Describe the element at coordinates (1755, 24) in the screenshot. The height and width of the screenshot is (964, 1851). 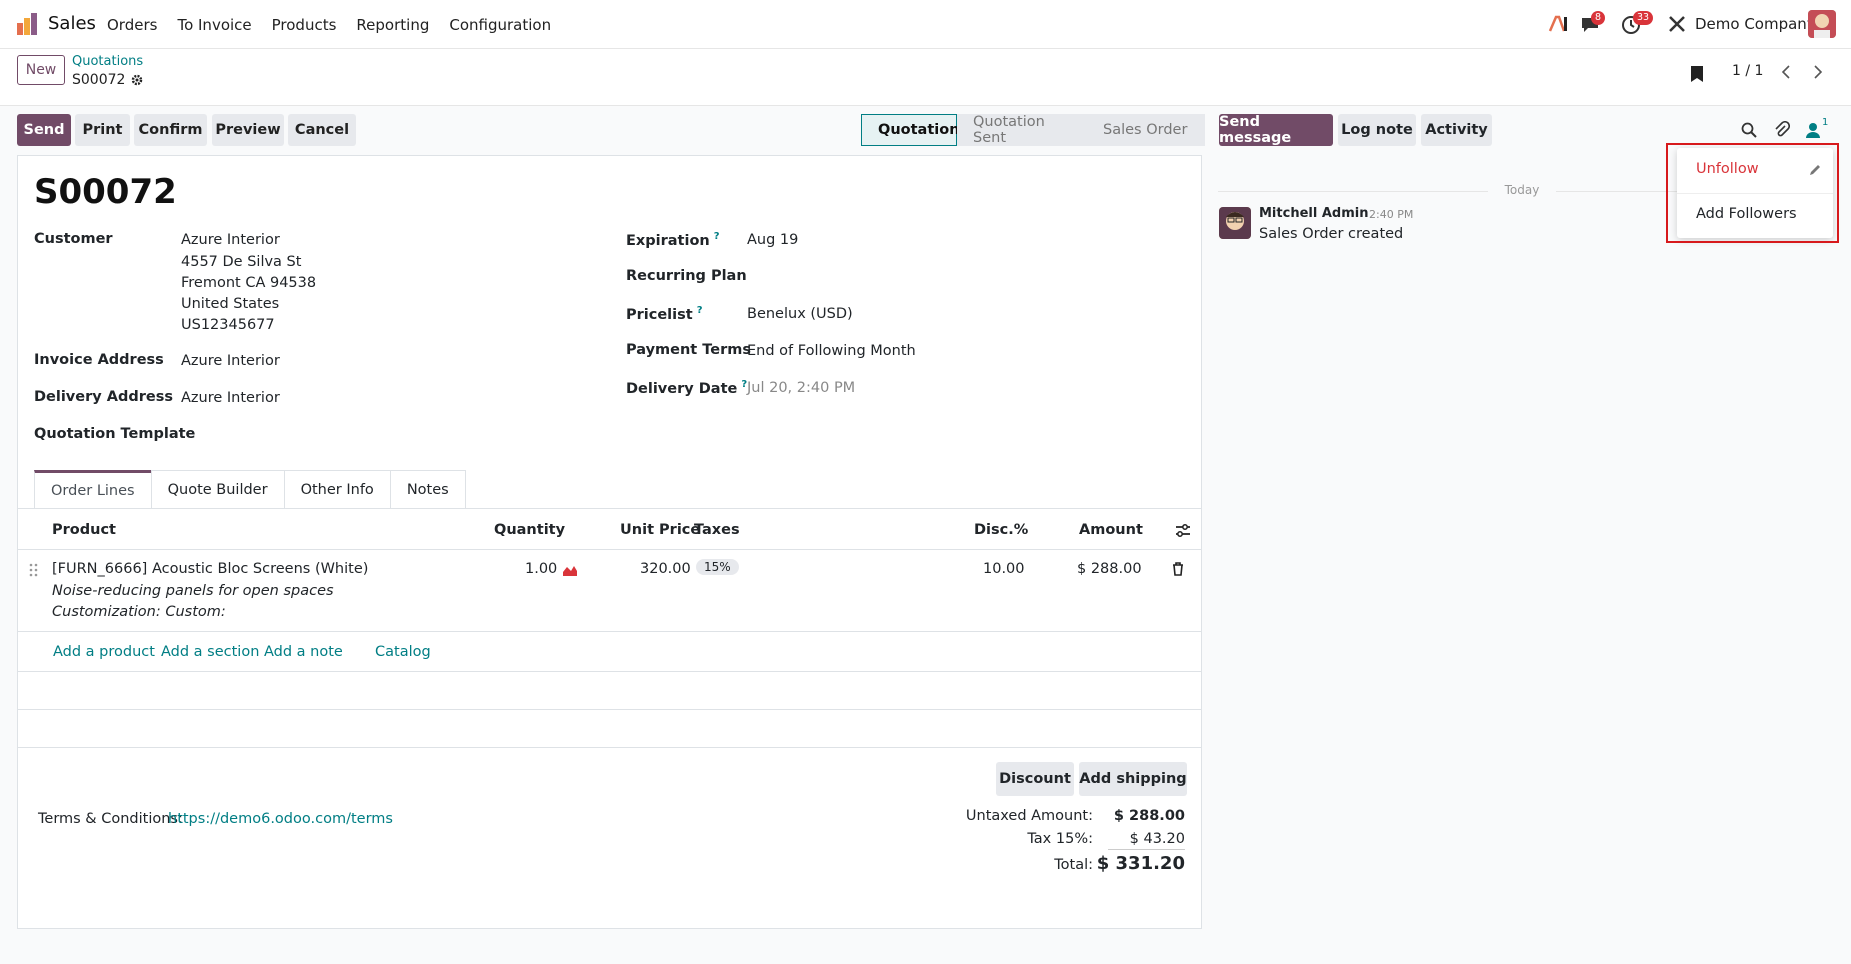
I see `company-switcher: Demo Company` at that location.